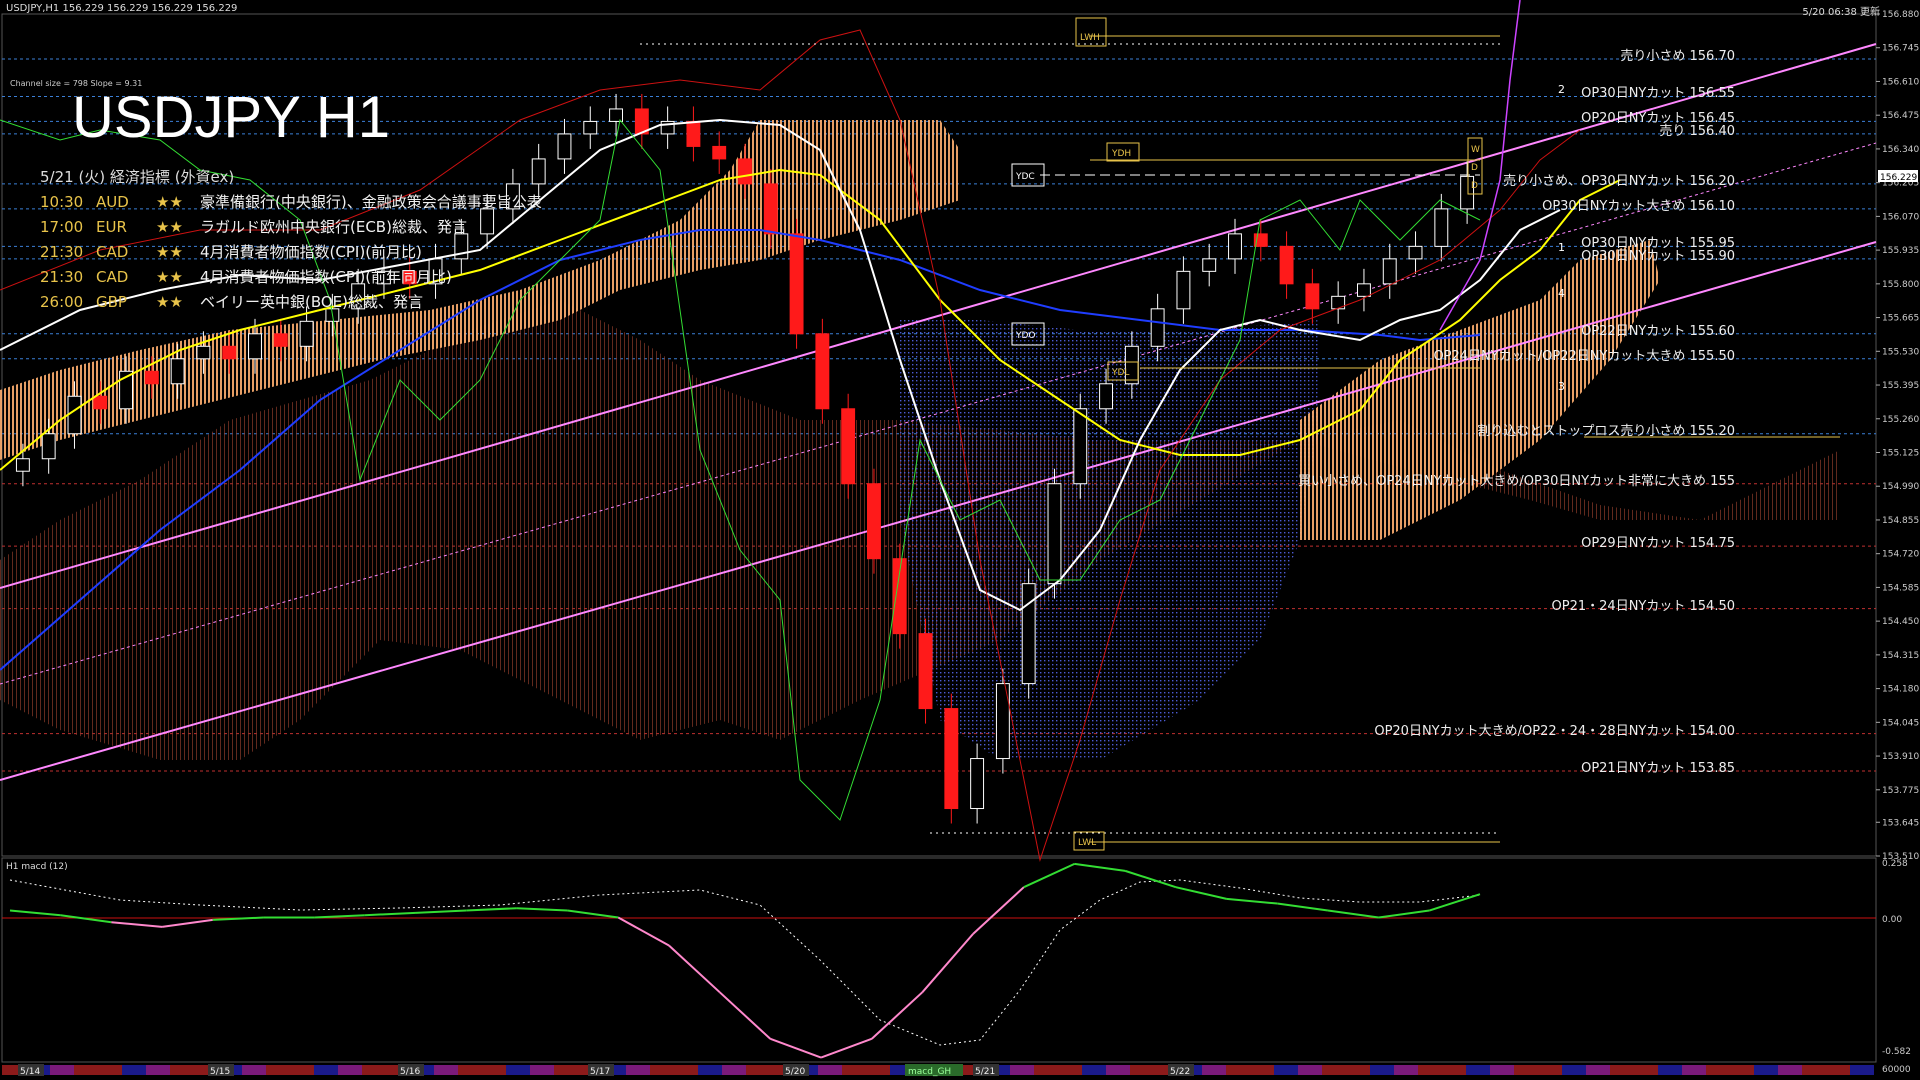 This screenshot has height=1080, width=1920. I want to click on event-time: 21:30, so click(62, 277).